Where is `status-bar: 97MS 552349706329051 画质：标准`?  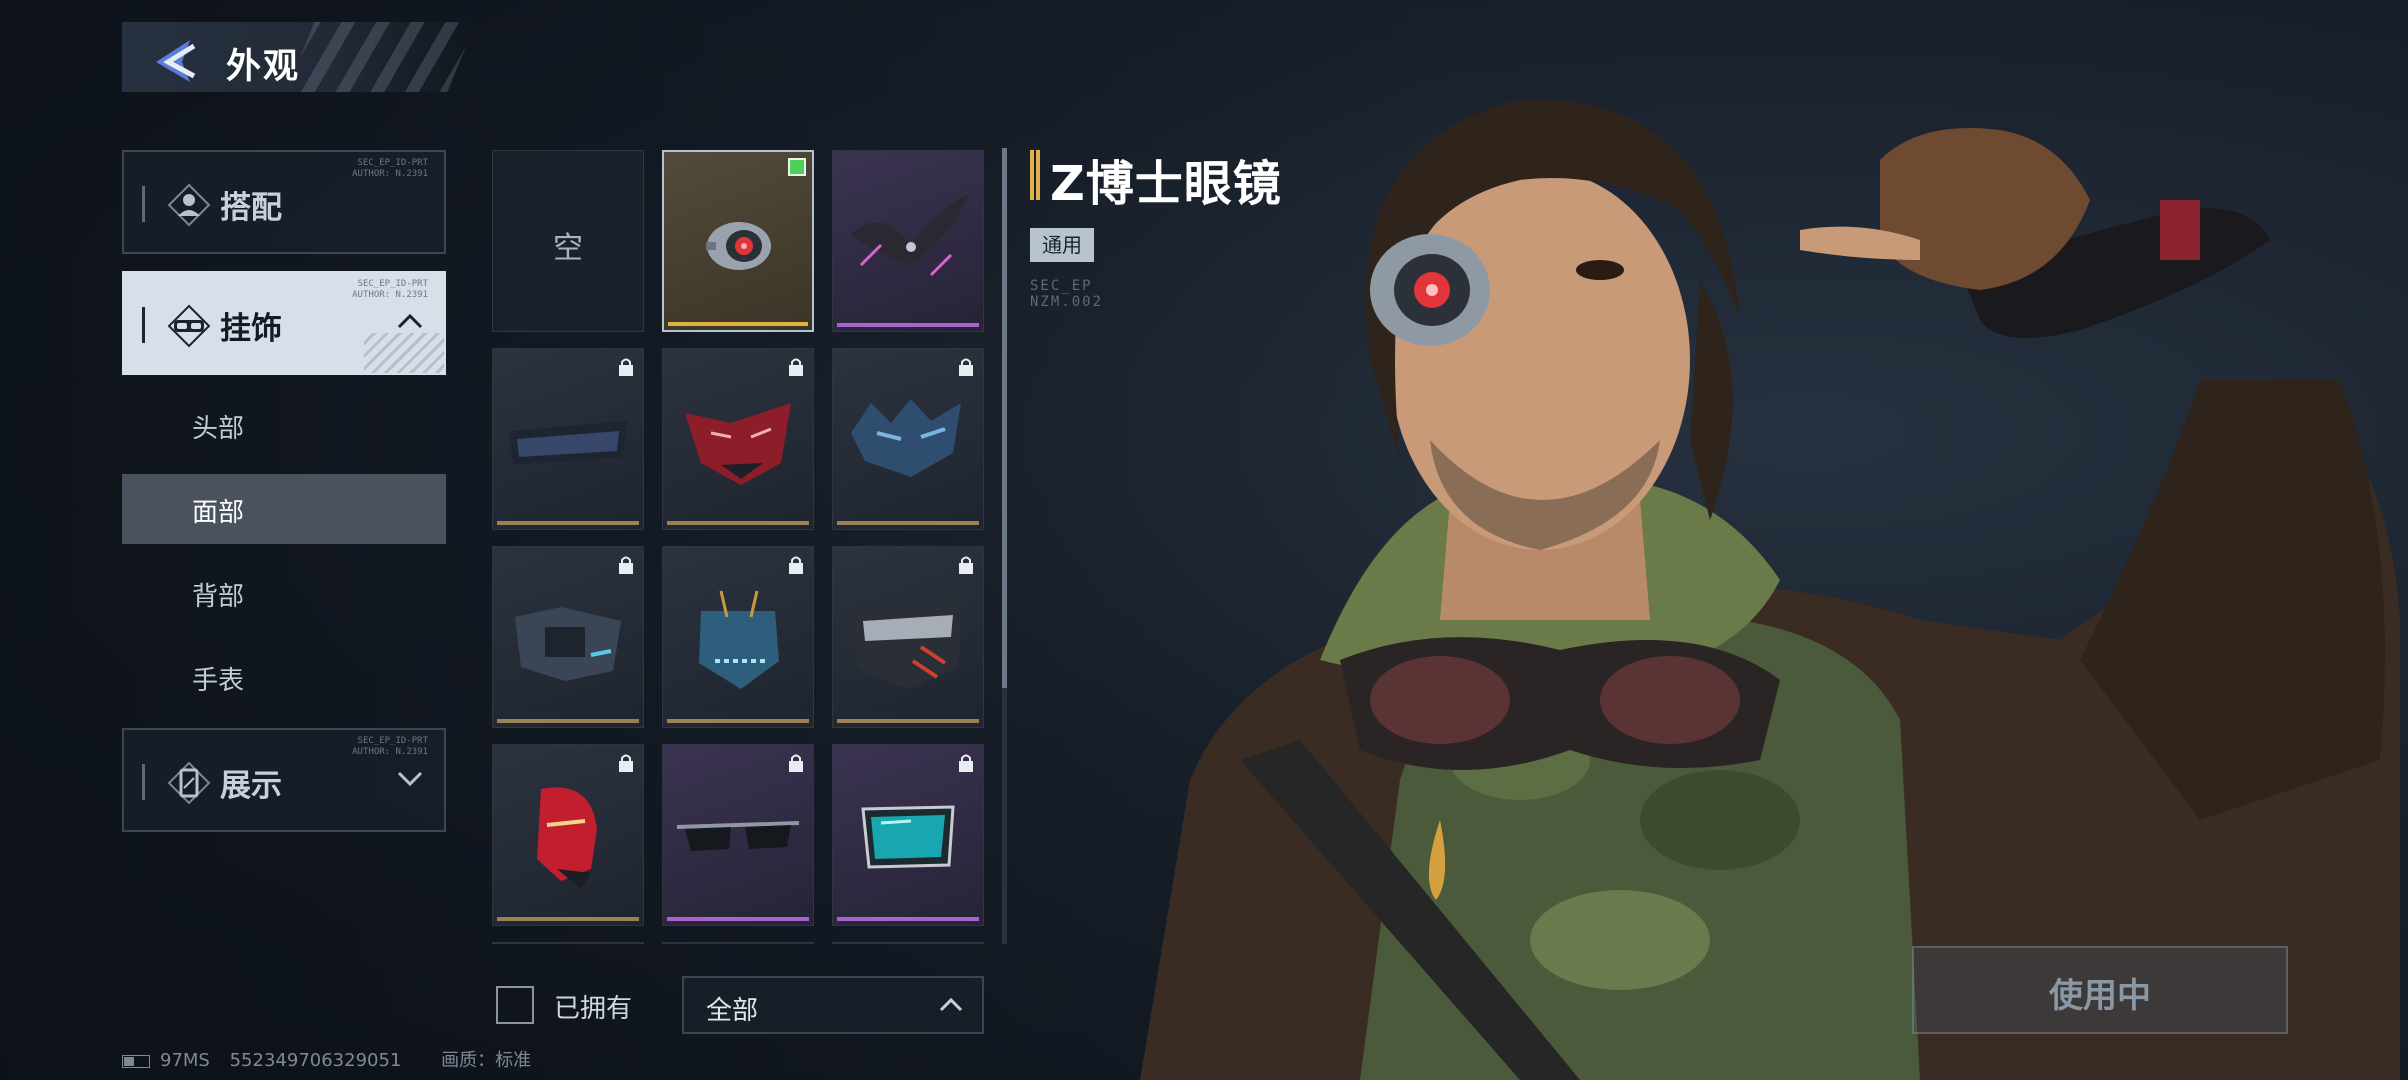 status-bar: 97MS 552349706329051 画质：标准 is located at coordinates (326, 1059).